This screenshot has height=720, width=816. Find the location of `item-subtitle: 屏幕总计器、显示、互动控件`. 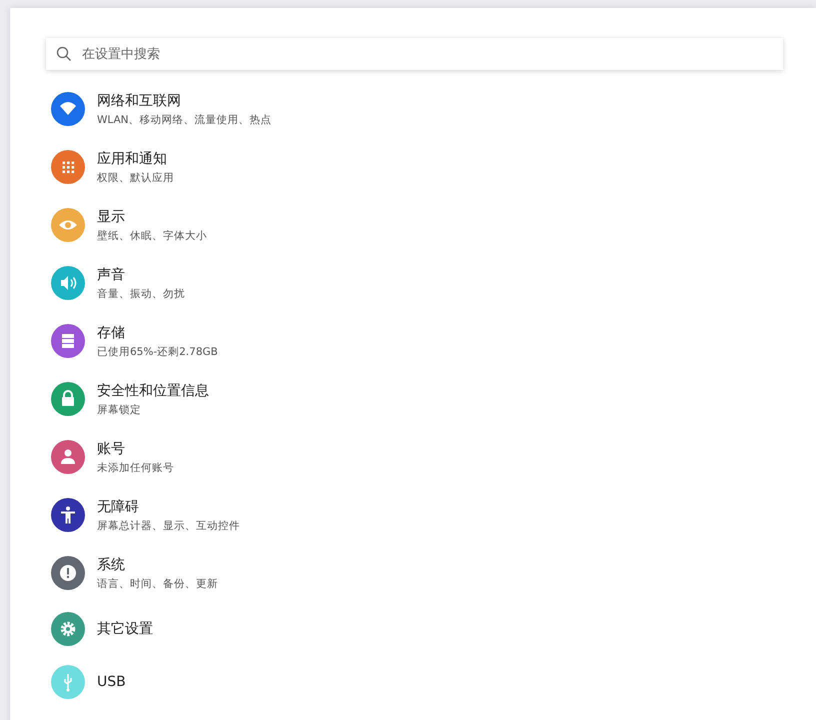

item-subtitle: 屏幕总计器、显示、互动控件 is located at coordinates (168, 525).